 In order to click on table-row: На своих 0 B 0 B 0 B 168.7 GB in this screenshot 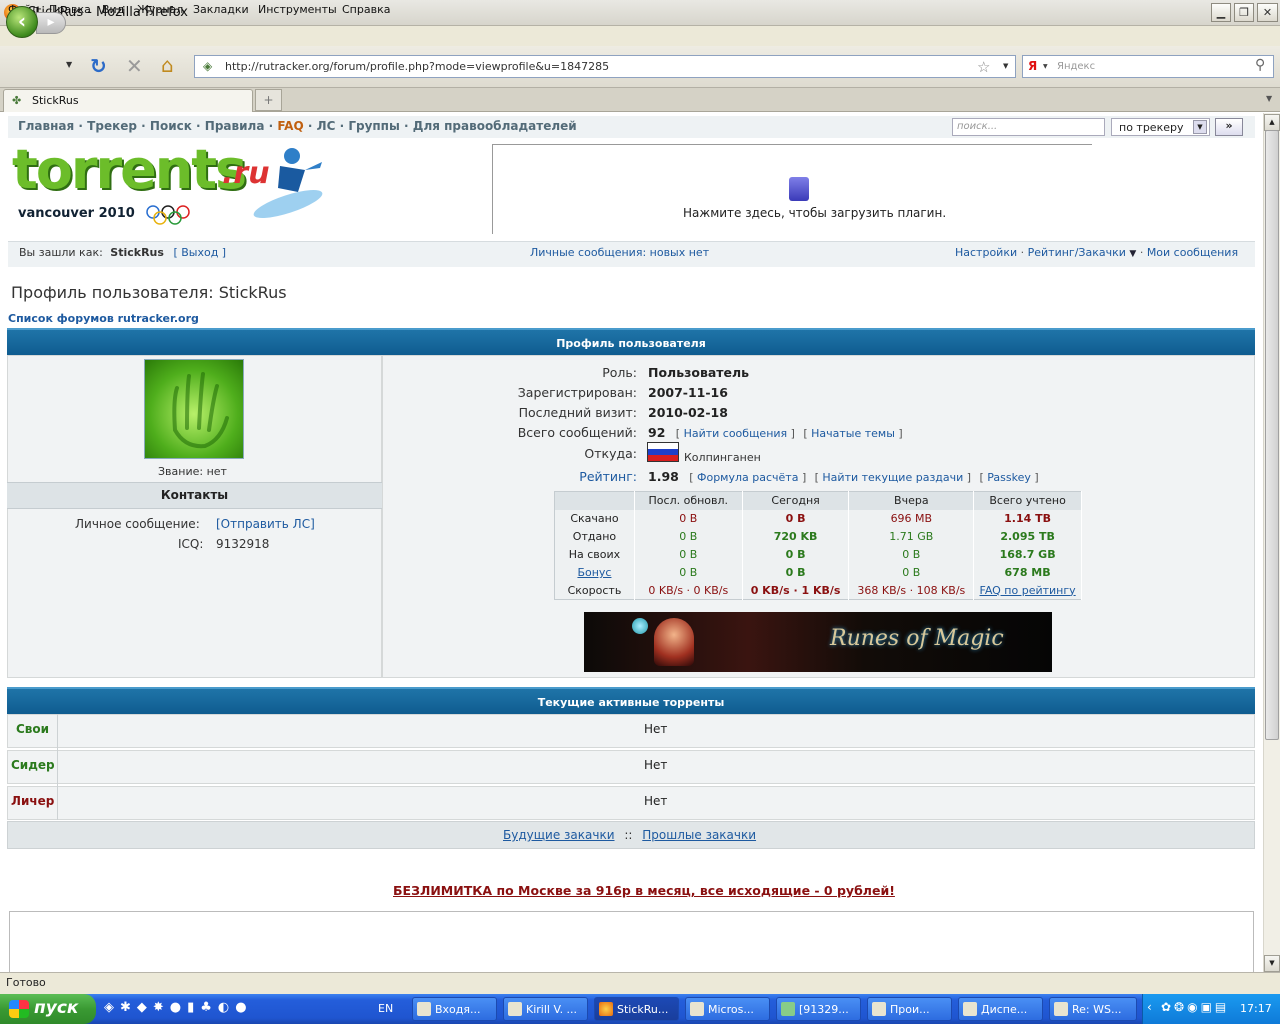, I will do `click(818, 554)`.